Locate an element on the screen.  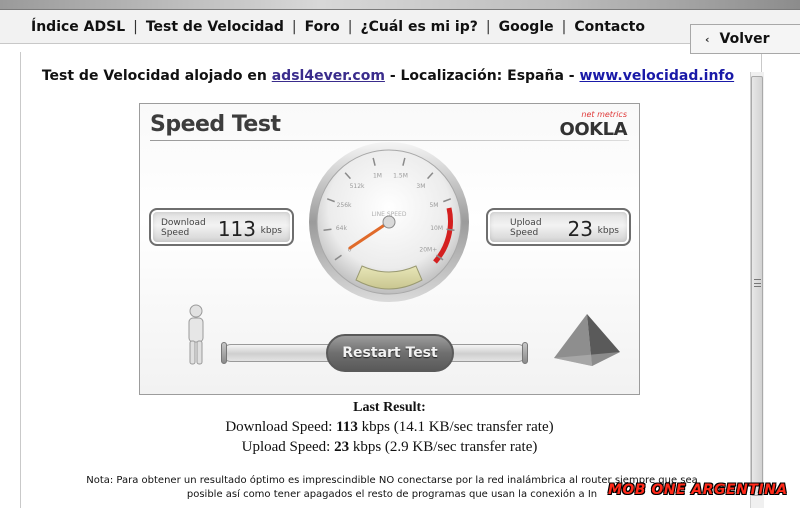
nav-foro: Foro is located at coordinates (322, 27).